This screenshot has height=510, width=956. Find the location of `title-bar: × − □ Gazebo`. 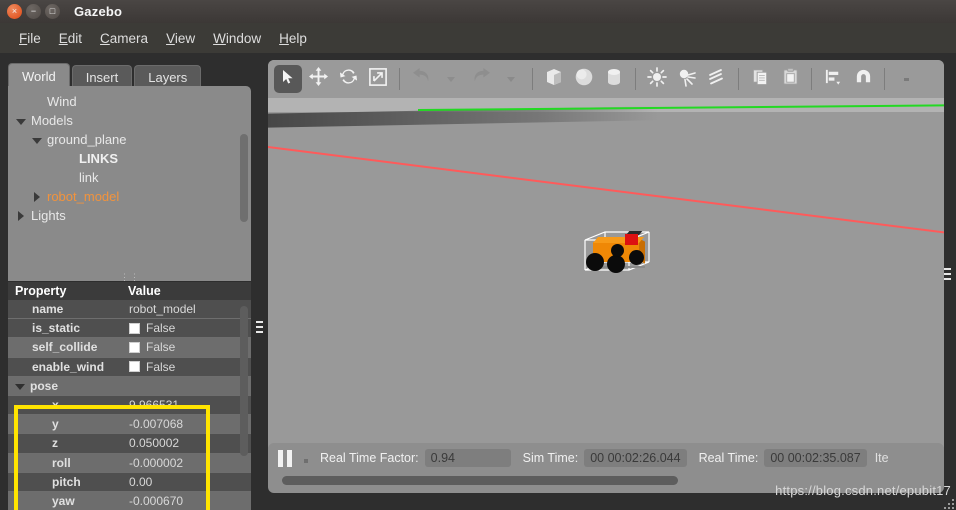

title-bar: × − □ Gazebo is located at coordinates (478, 11).